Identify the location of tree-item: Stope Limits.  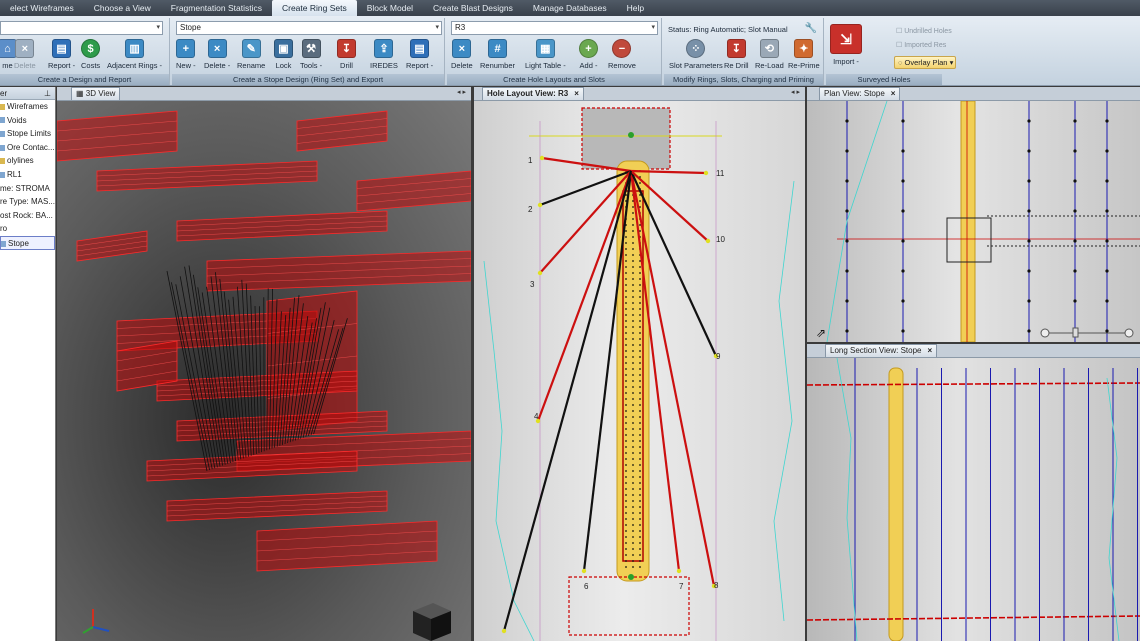
(27, 134).